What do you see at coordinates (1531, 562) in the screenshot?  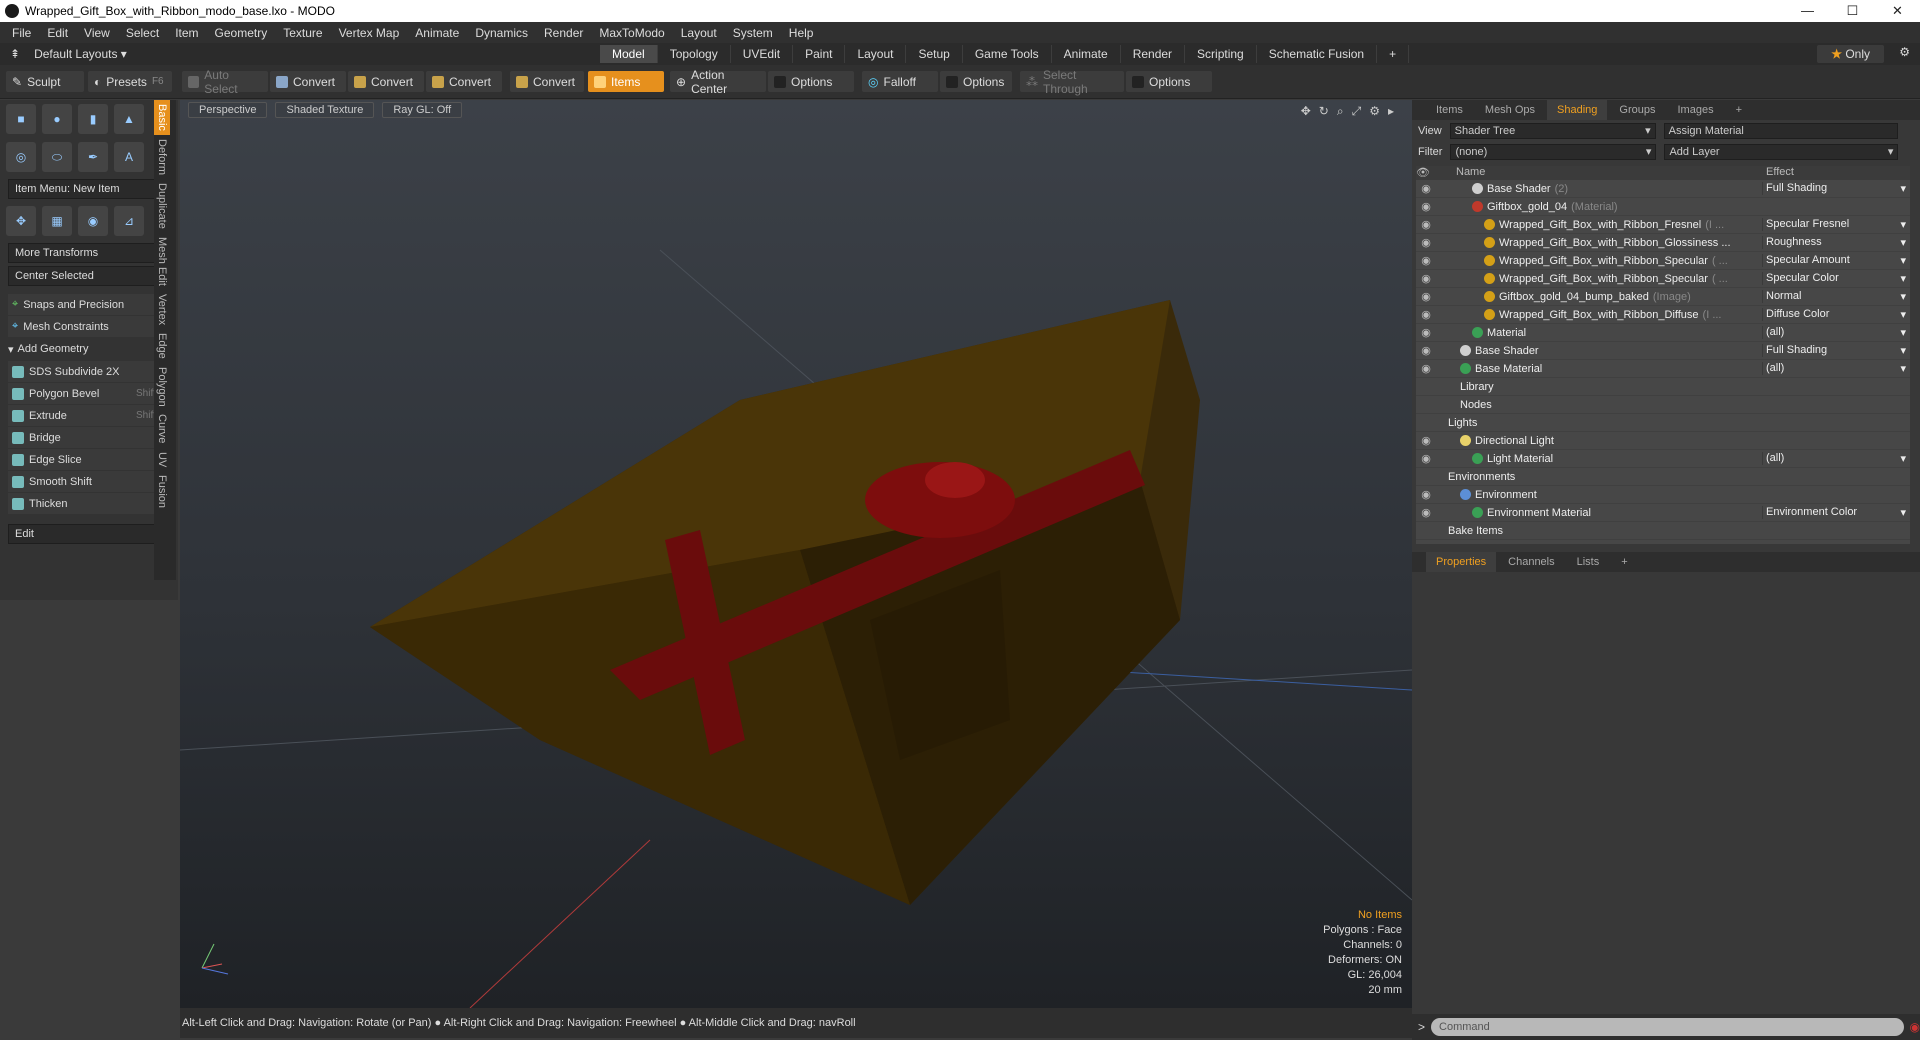 I see `tab-channels: Channels` at bounding box center [1531, 562].